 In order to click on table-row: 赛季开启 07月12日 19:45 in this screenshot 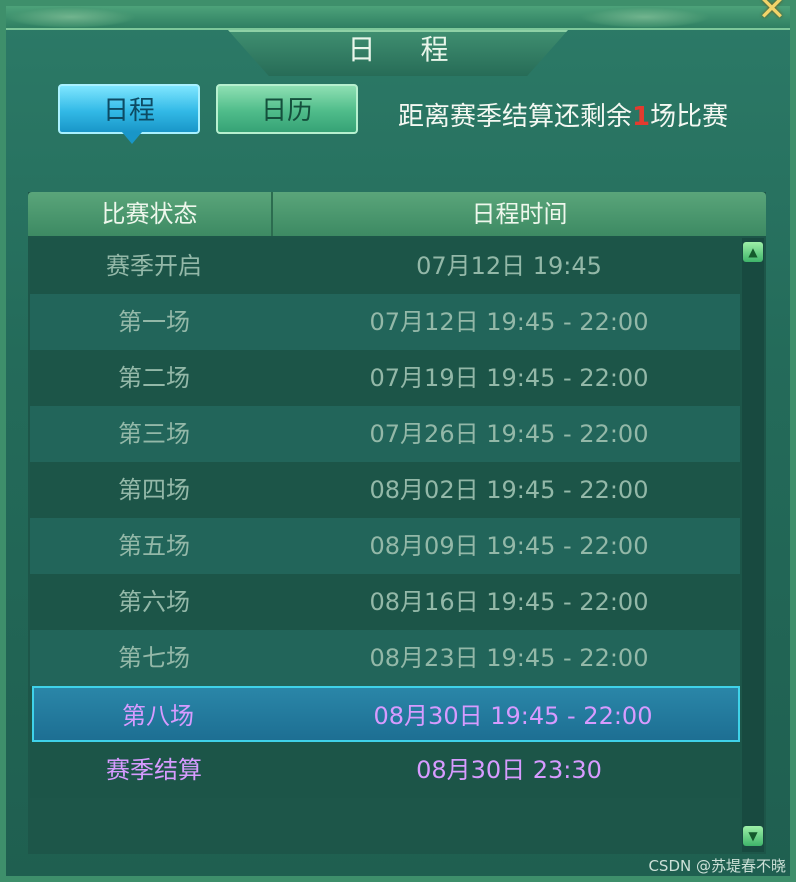, I will do `click(385, 266)`.